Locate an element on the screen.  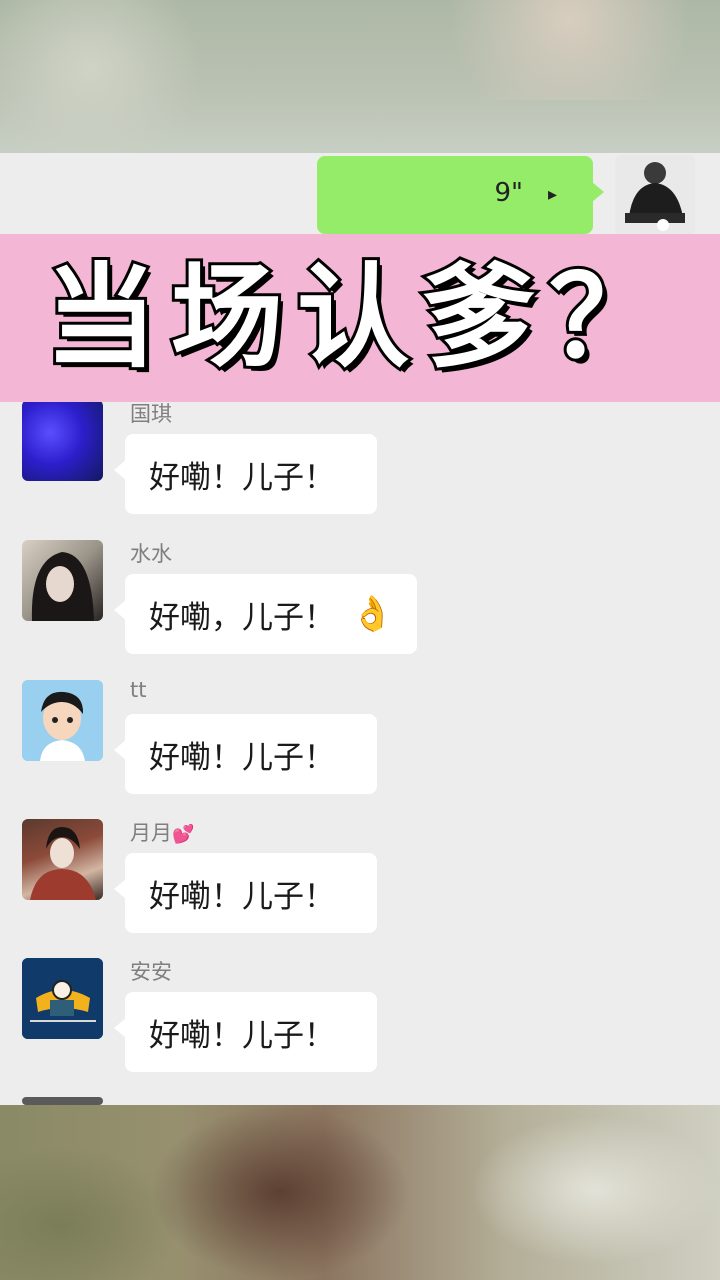
sender-name: 水水 is located at coordinates (151, 554).